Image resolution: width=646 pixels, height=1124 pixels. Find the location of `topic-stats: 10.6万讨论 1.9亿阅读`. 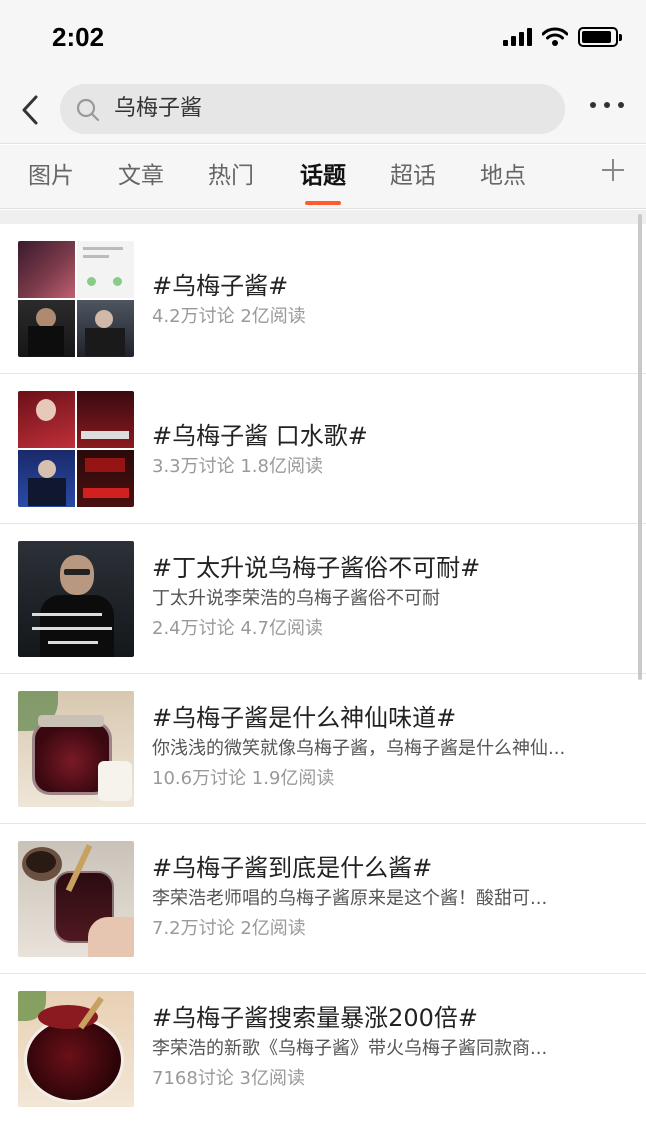

topic-stats: 10.6万讨论 1.9亿阅读 is located at coordinates (243, 778).